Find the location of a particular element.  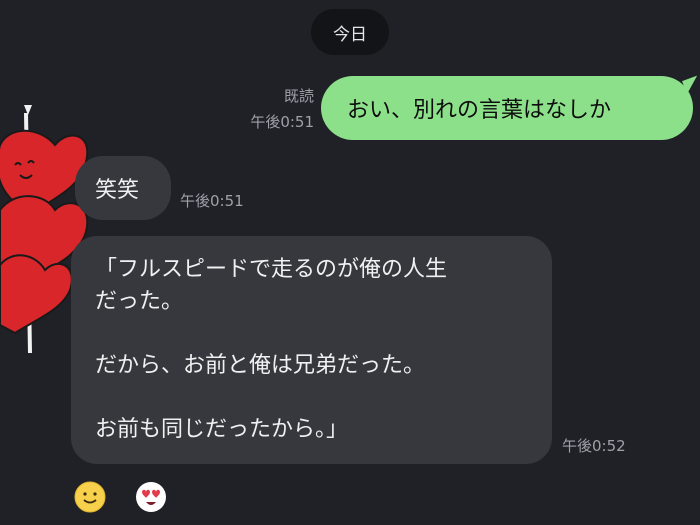

outgoing-timestamp: 午後0:51 is located at coordinates (282, 122).